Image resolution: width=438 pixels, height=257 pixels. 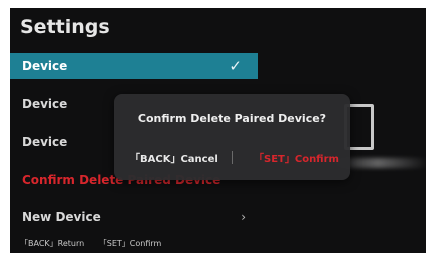 I want to click on page-title: Settings, so click(x=65, y=27).